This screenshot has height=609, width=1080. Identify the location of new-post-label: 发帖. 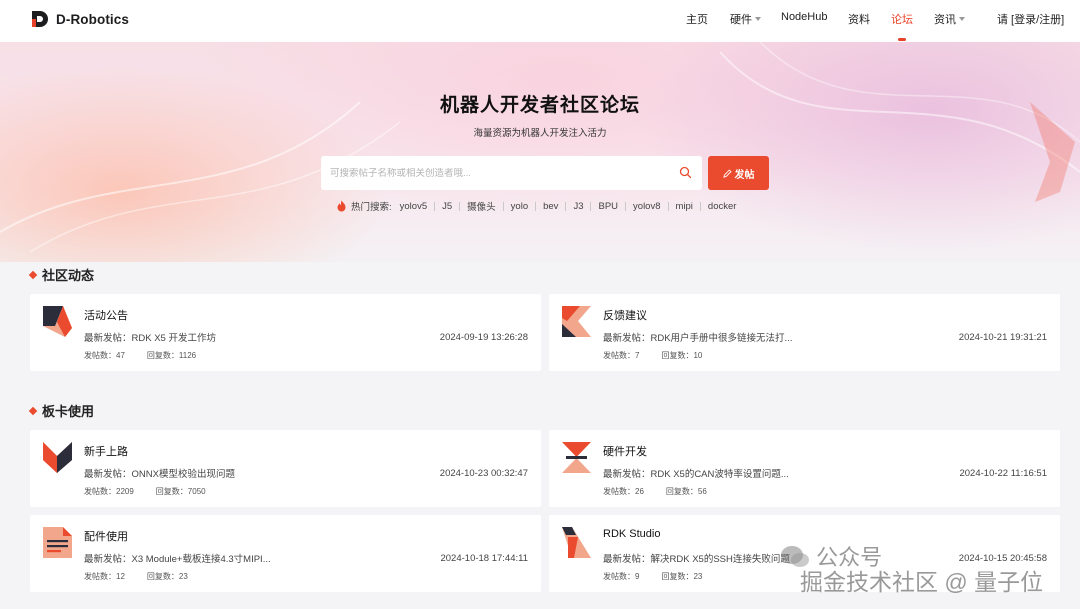
(744, 175).